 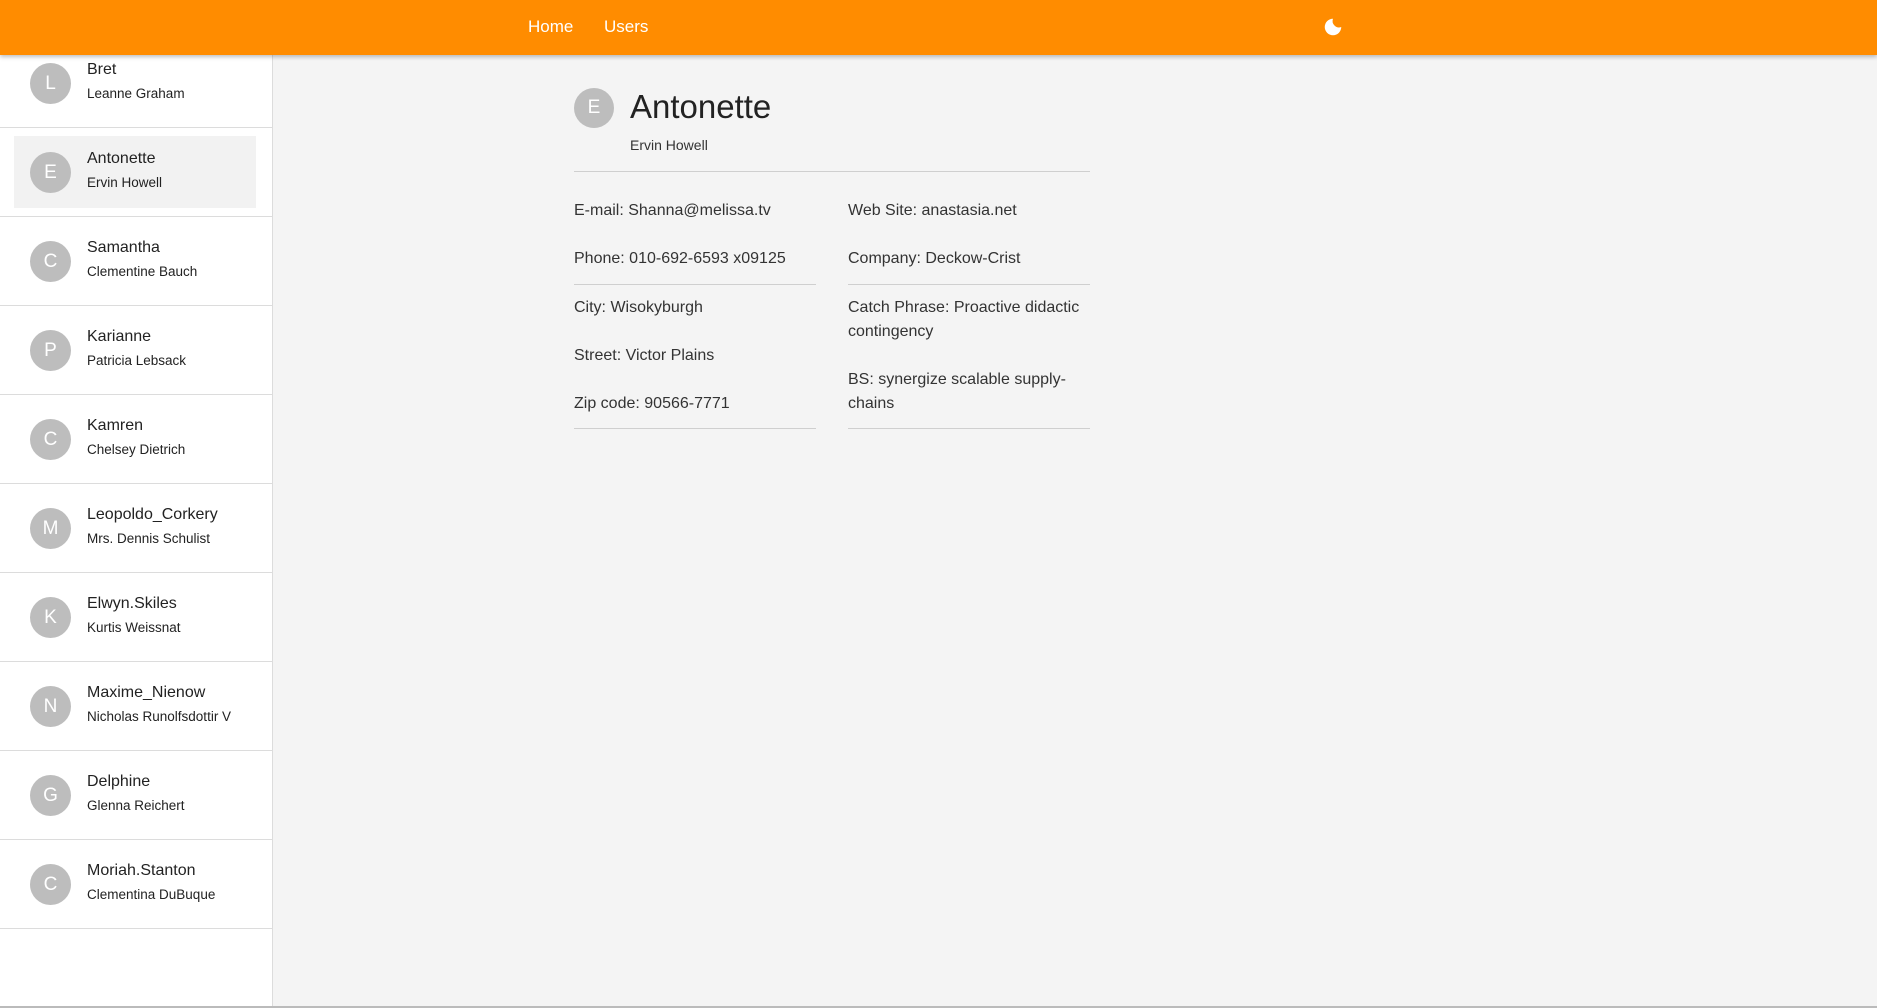 What do you see at coordinates (134, 627) in the screenshot?
I see `user-fullname: Kurtis Weissnat` at bounding box center [134, 627].